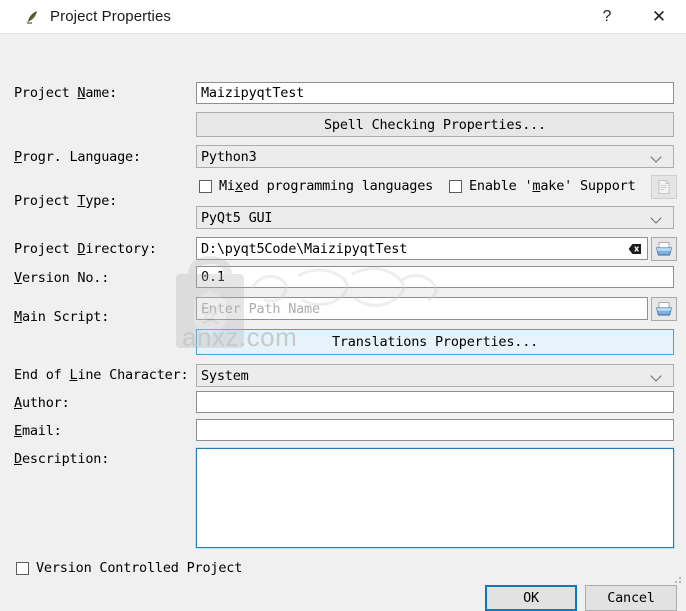  Describe the element at coordinates (435, 375) in the screenshot. I see `end-of-line-combobox: System` at that location.